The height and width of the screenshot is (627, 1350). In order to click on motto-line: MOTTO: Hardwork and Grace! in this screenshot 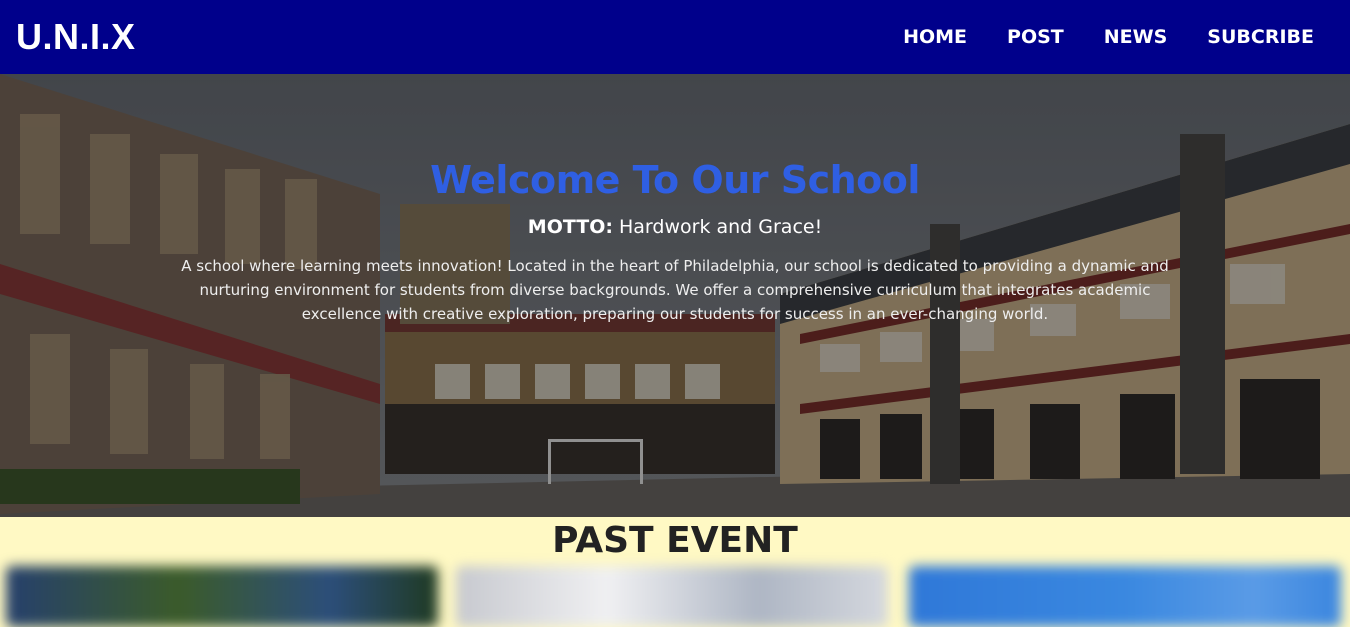, I will do `click(675, 227)`.